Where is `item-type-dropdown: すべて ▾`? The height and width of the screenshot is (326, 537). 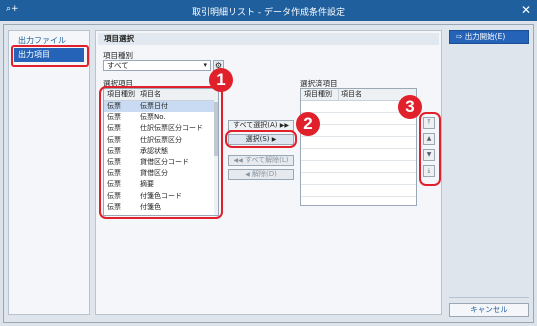 item-type-dropdown: すべて ▾ is located at coordinates (157, 65).